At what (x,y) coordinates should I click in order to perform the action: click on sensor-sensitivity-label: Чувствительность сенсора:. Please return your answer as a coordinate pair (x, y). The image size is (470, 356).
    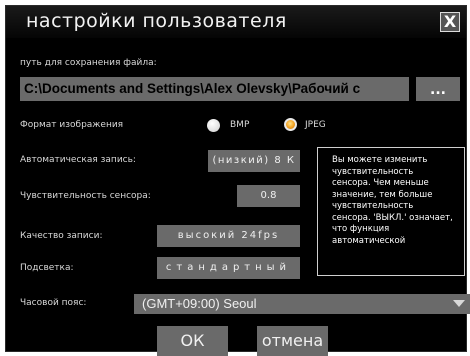
    Looking at the image, I should click on (85, 196).